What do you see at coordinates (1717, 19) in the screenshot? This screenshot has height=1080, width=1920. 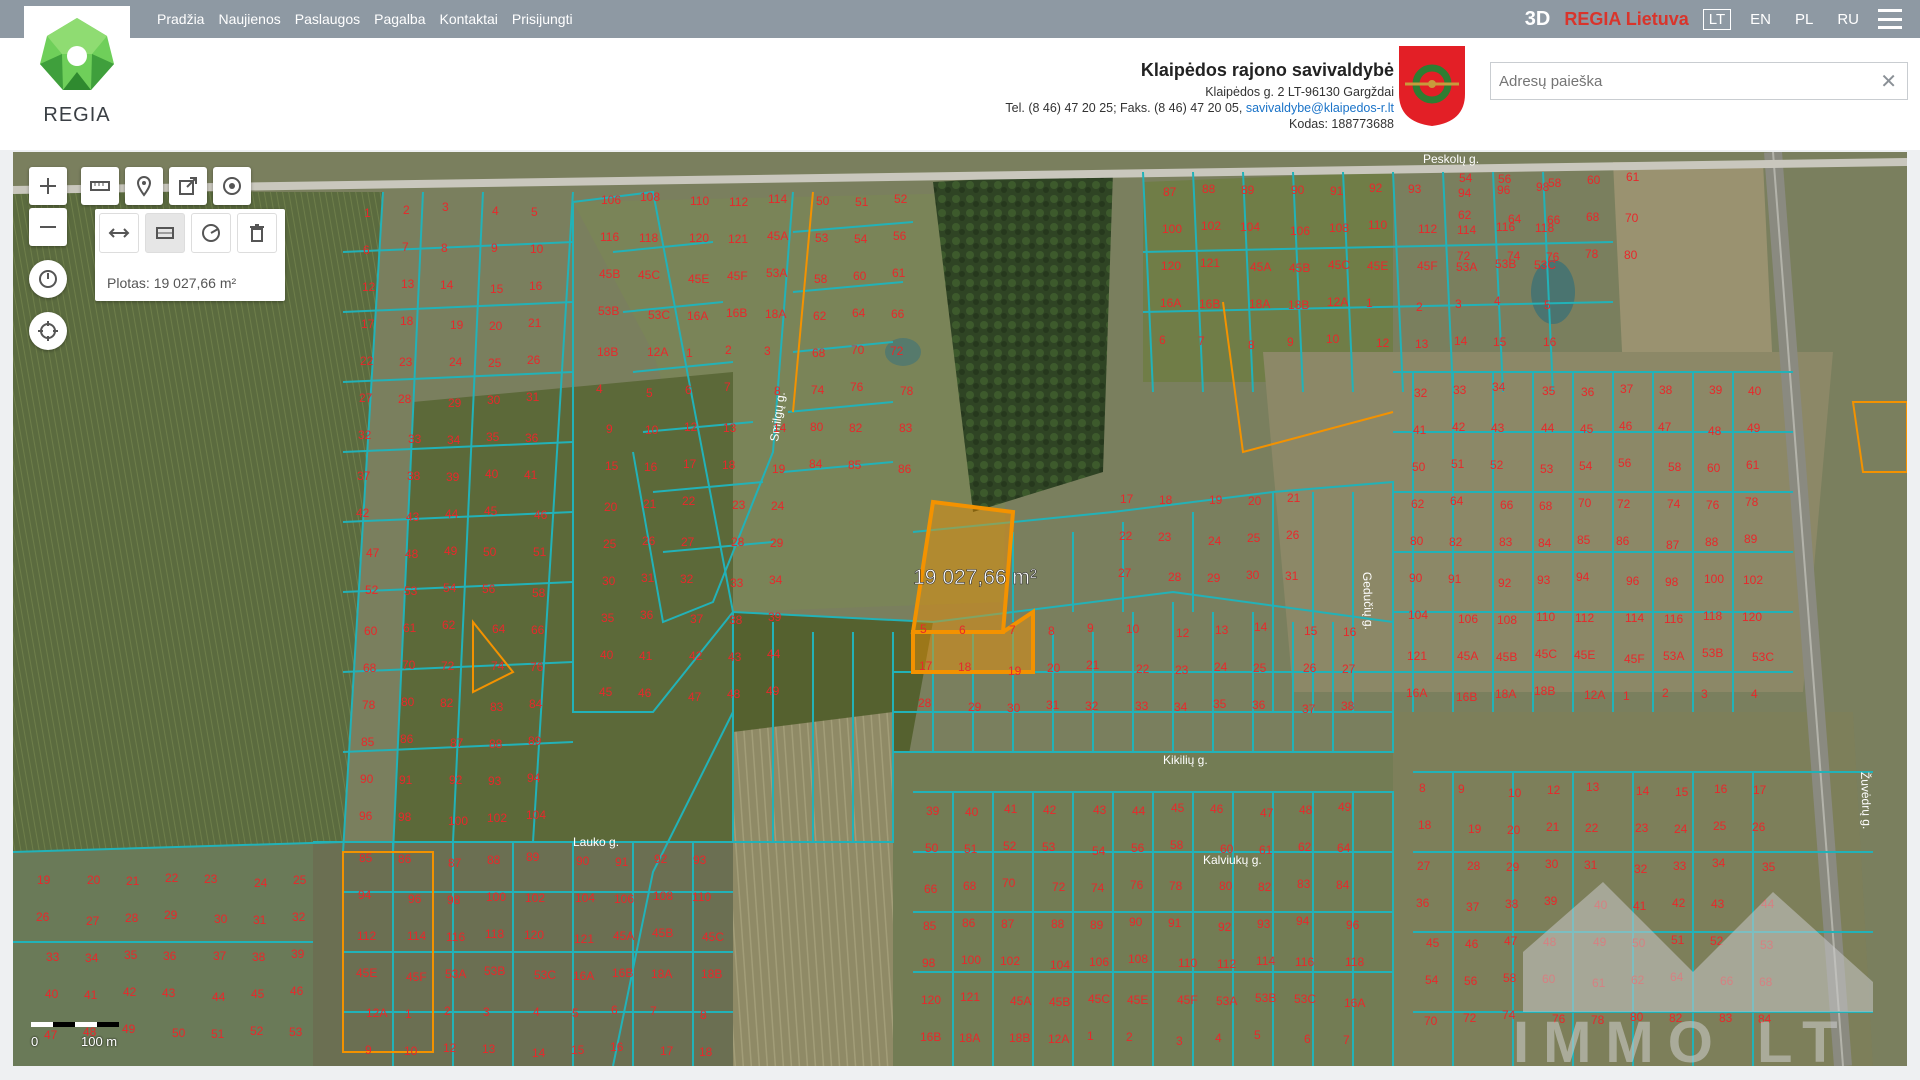 I see `language-lt: LT` at bounding box center [1717, 19].